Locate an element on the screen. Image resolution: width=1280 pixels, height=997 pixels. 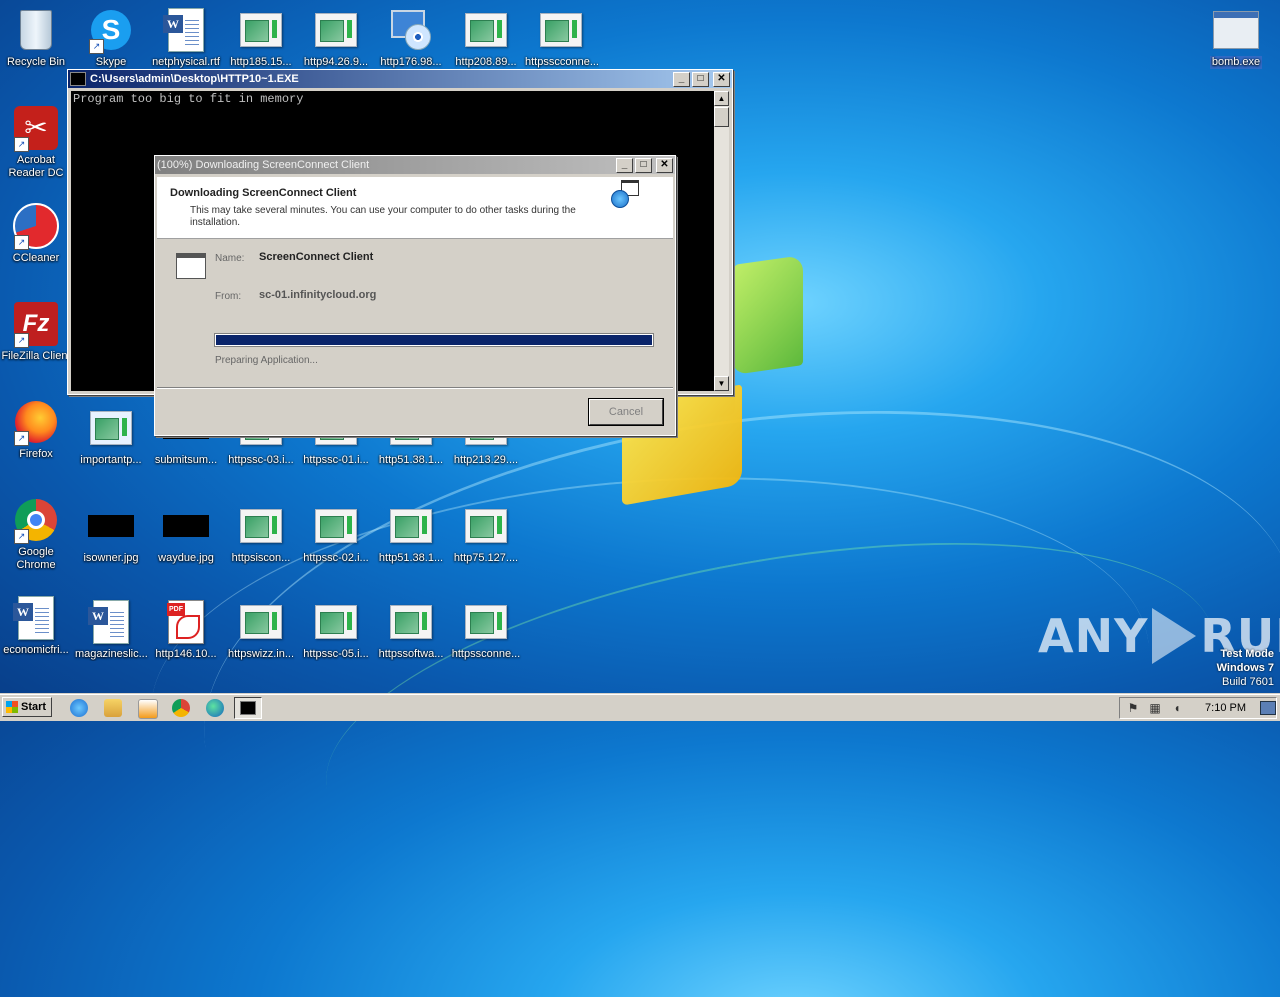
scroll-thumb is located at coordinates (721, 117).